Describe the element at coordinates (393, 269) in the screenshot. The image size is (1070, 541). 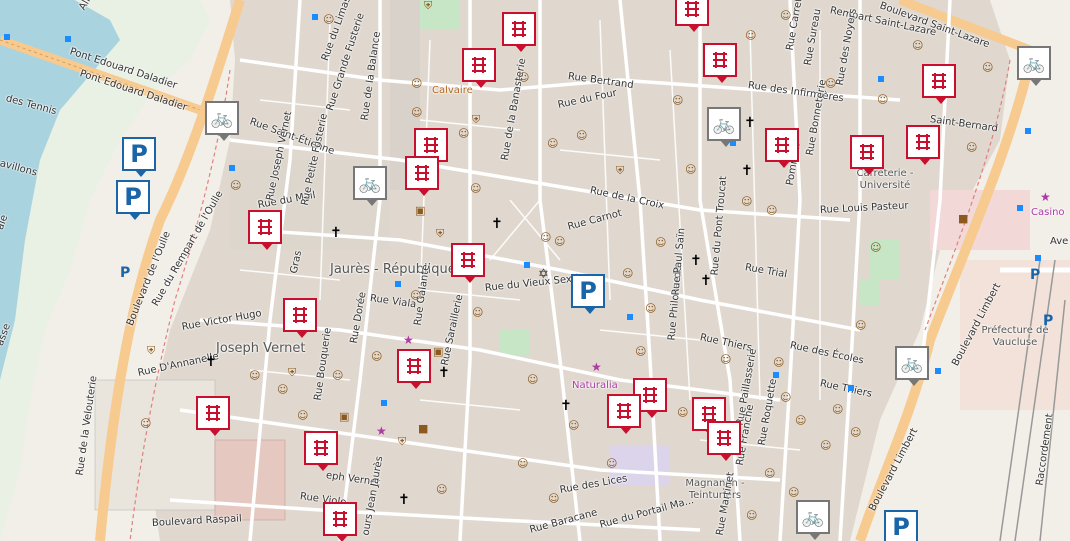
I see `label-jaures-republique: Jaurès - République` at that location.